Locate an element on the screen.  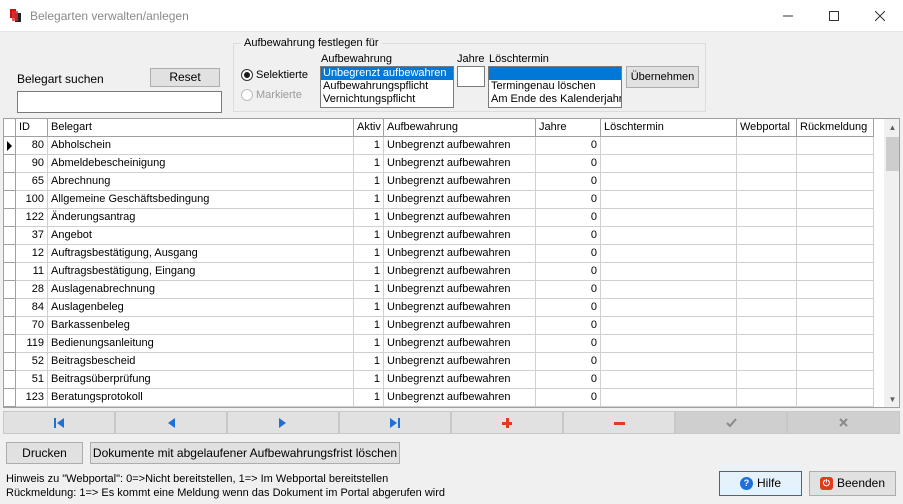
nav-prior-button is located at coordinates (171, 422).